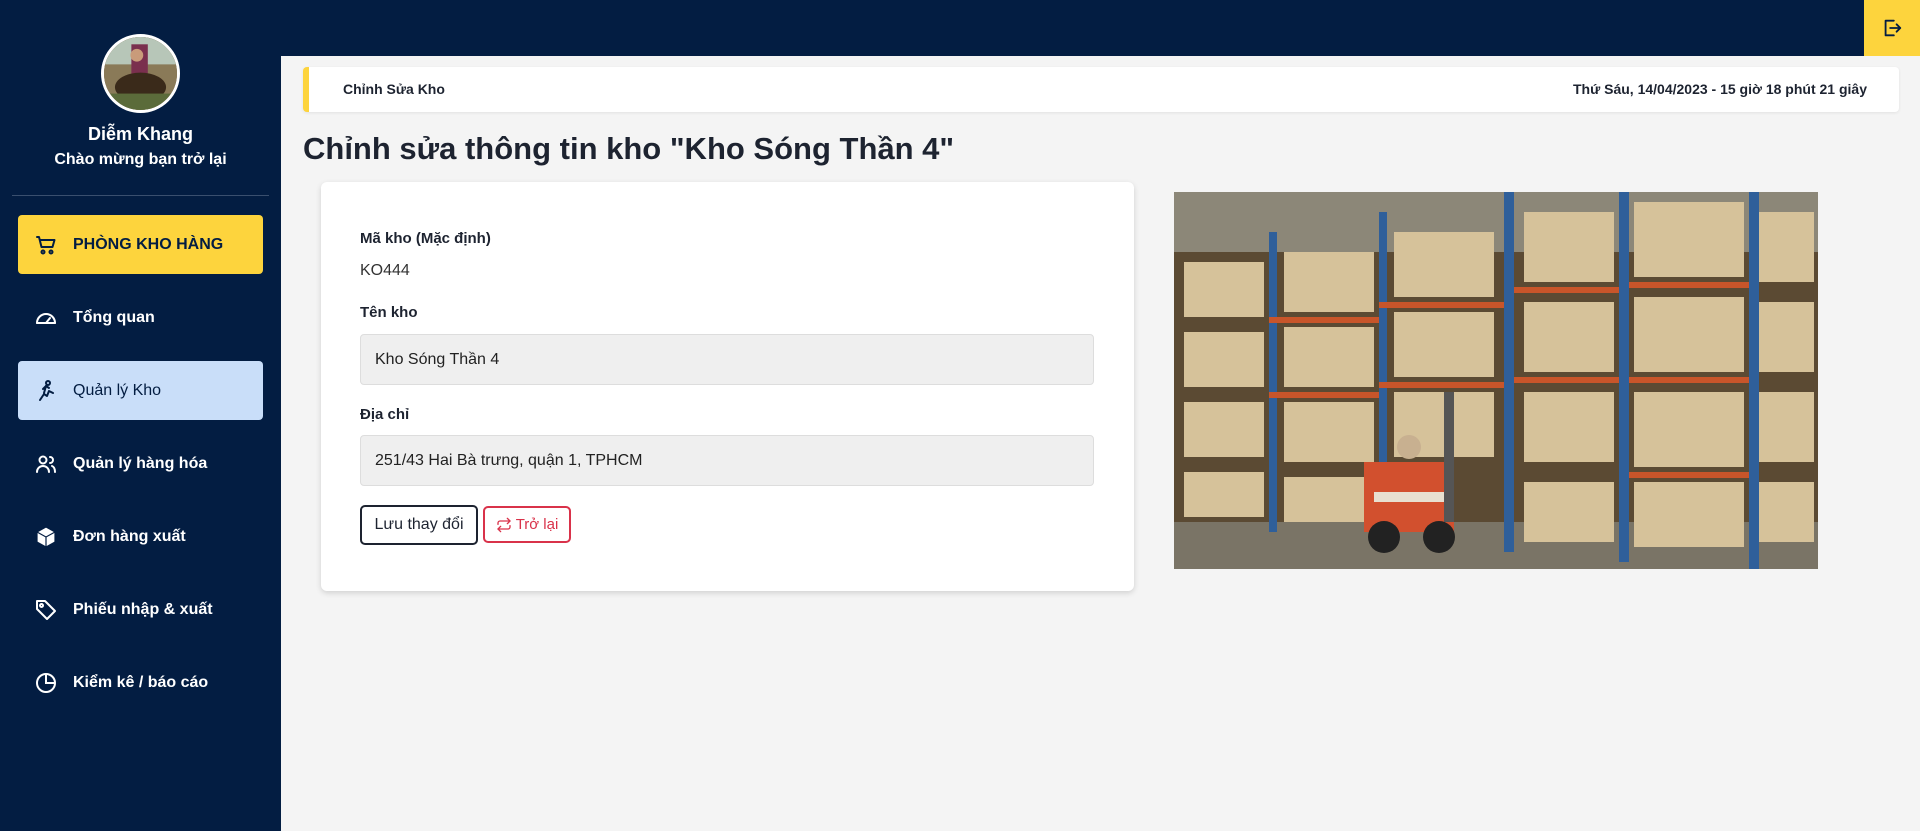  What do you see at coordinates (143, 609) in the screenshot?
I see `sidebar-item-label: Phiếu nhập & xuất` at bounding box center [143, 609].